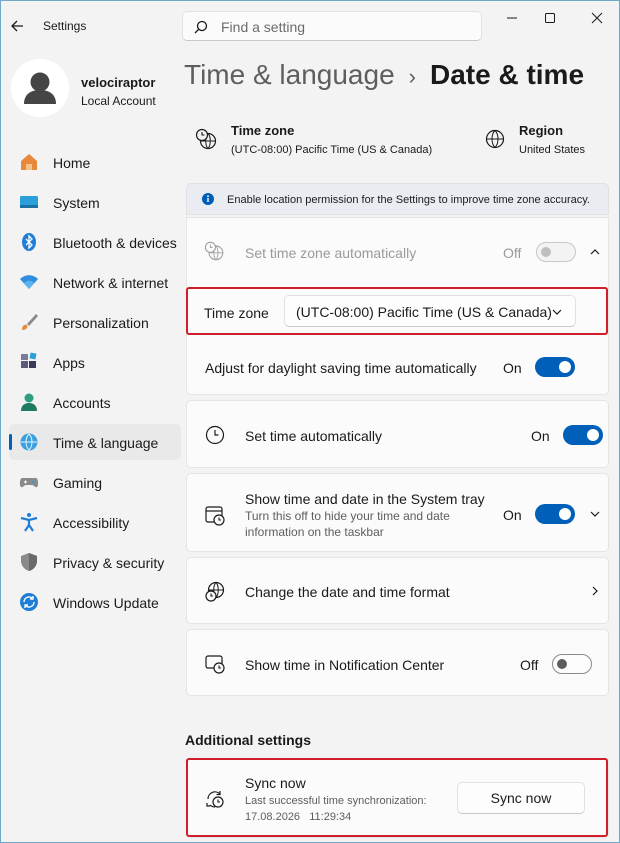 The width and height of the screenshot is (620, 843). What do you see at coordinates (106, 443) in the screenshot?
I see `sidebar-item-label: Time & language` at bounding box center [106, 443].